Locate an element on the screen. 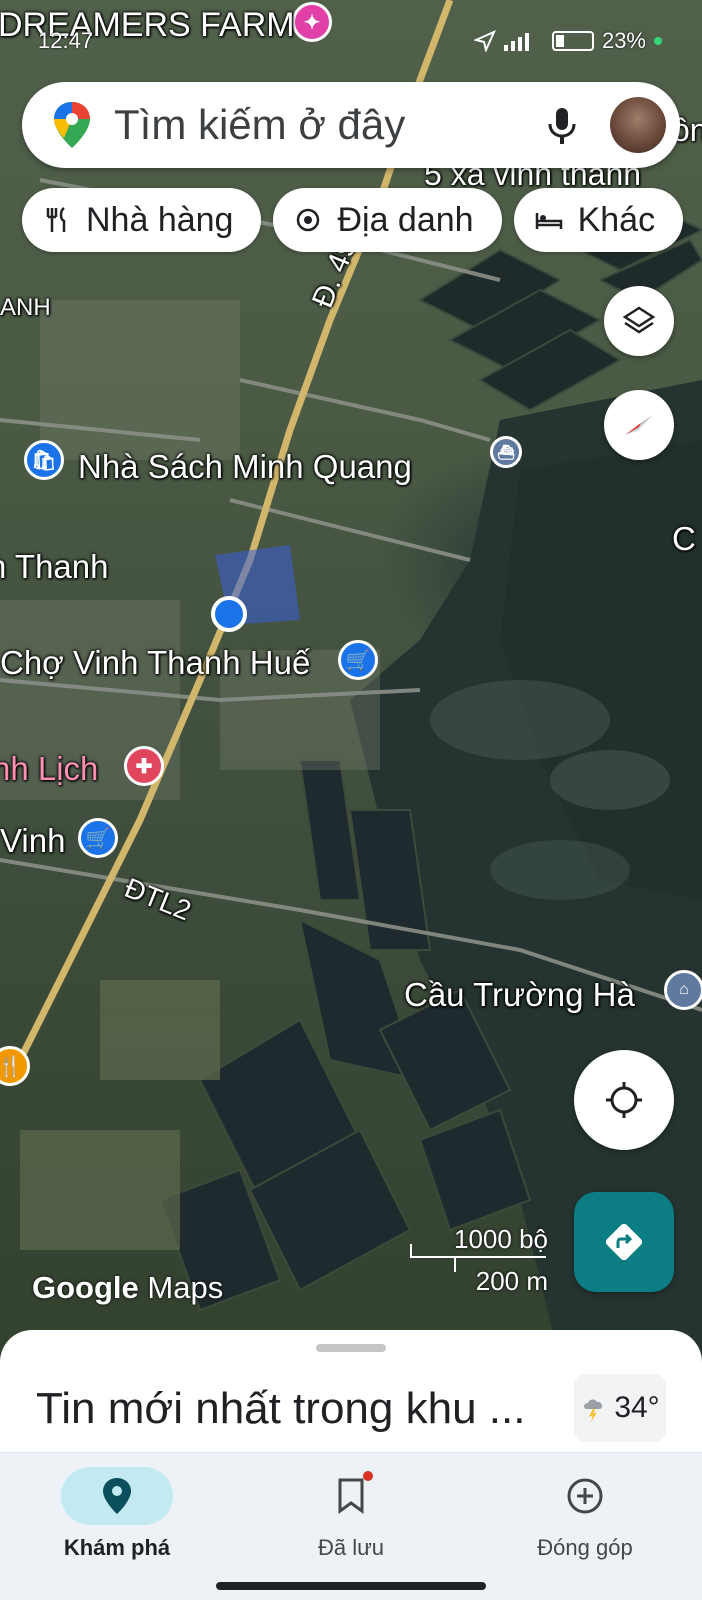 The image size is (702, 1600). nav-contribute: Đóng góp is located at coordinates (585, 1518).